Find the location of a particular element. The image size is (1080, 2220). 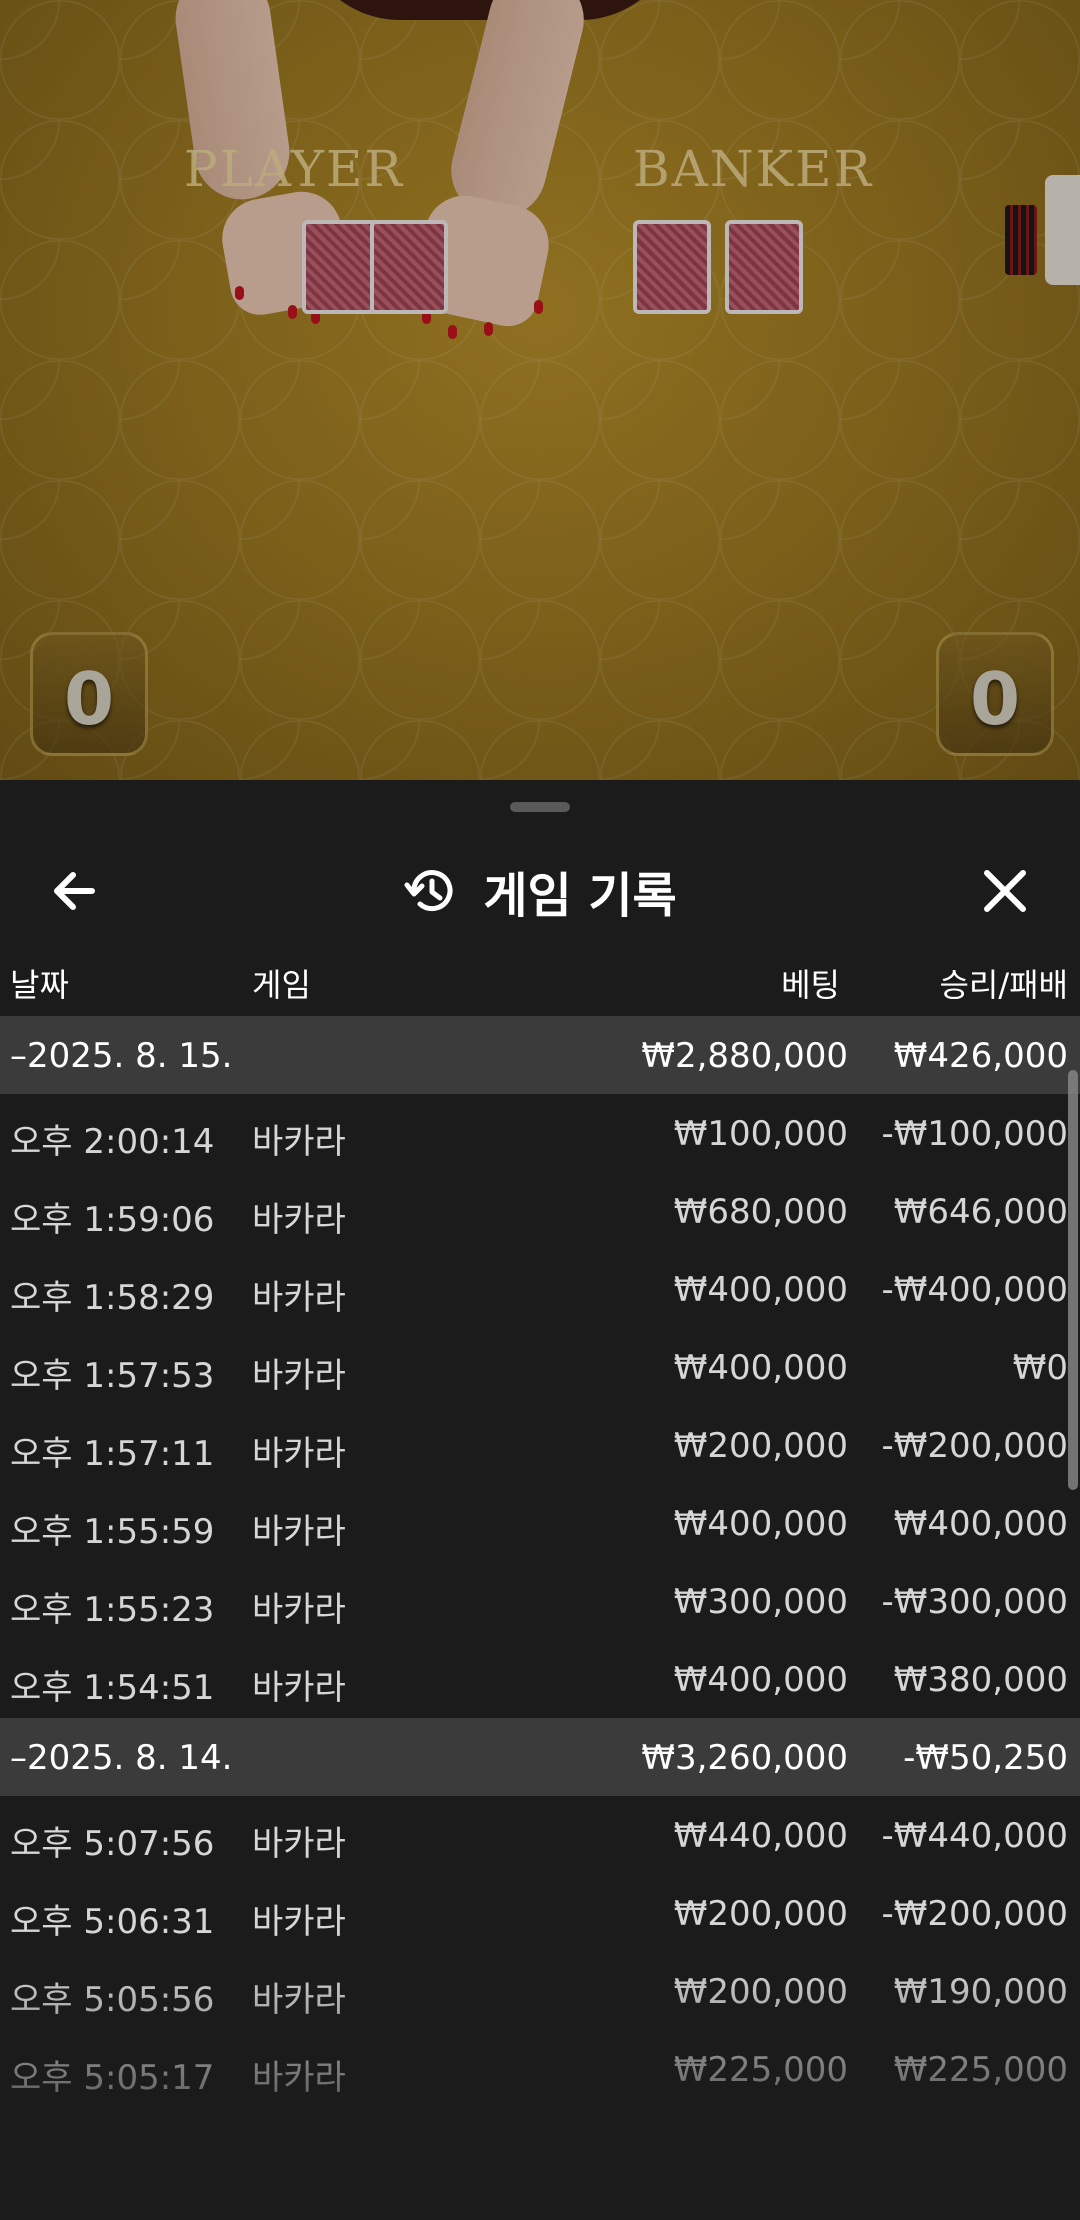

row-result: -₩440,000 is located at coordinates (975, 1836).